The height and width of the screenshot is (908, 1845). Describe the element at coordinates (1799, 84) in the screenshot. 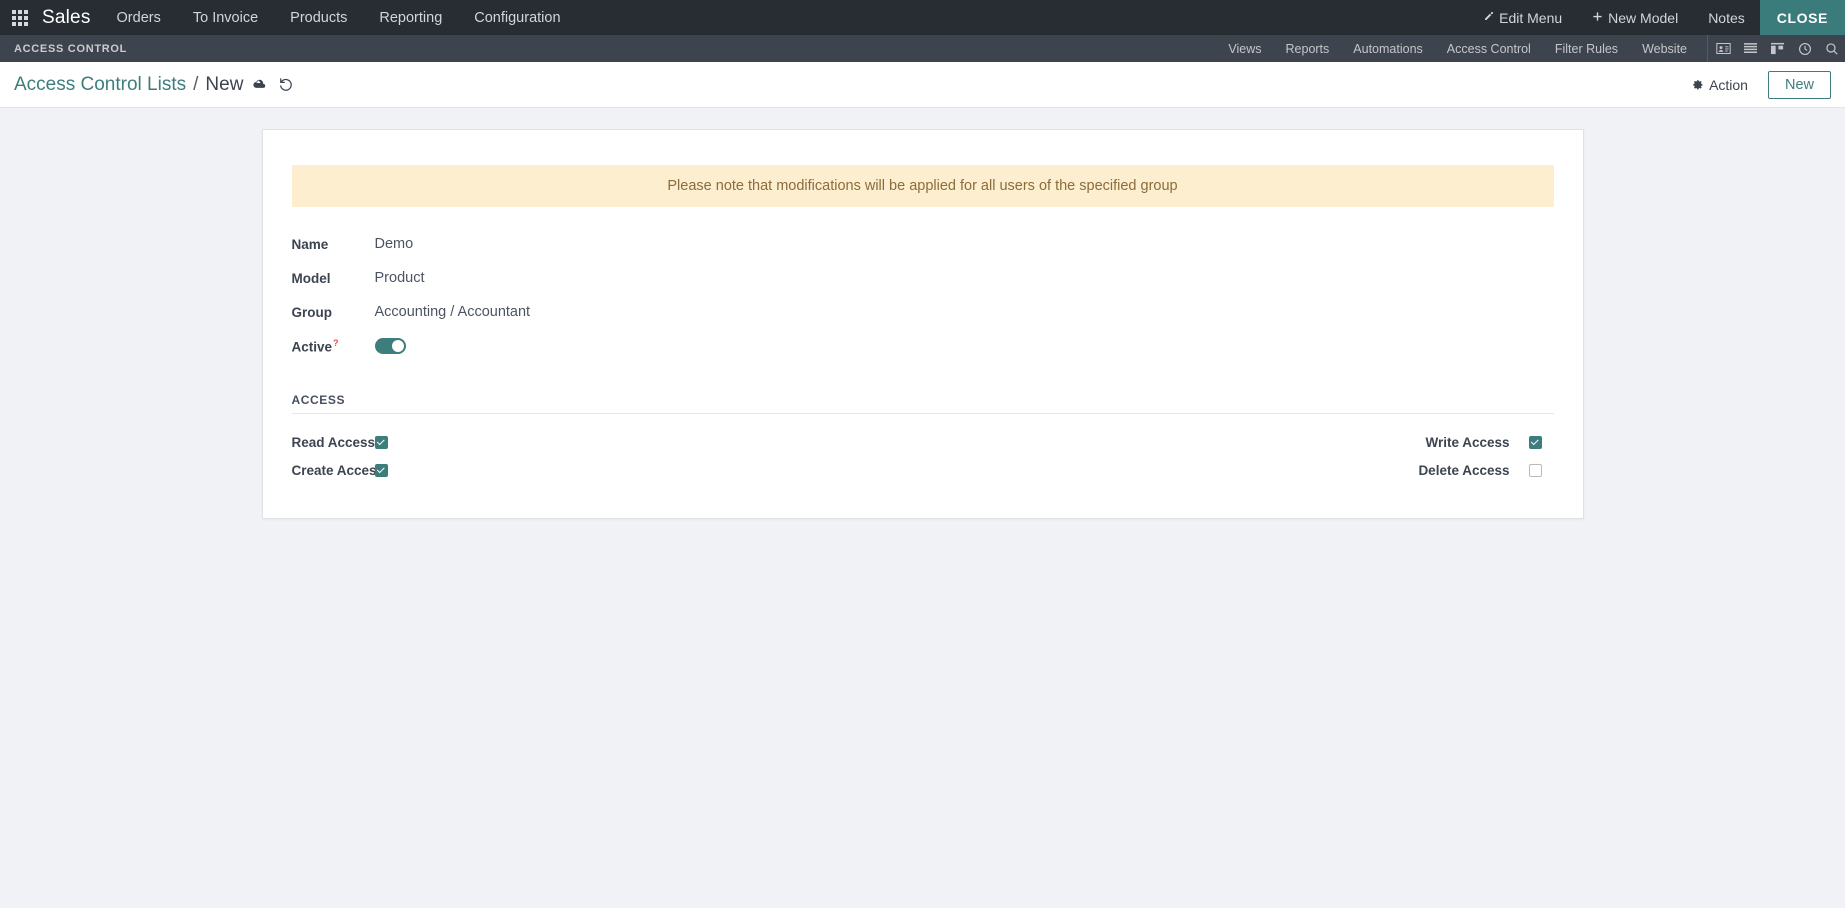

I see `new-record-button: New` at that location.